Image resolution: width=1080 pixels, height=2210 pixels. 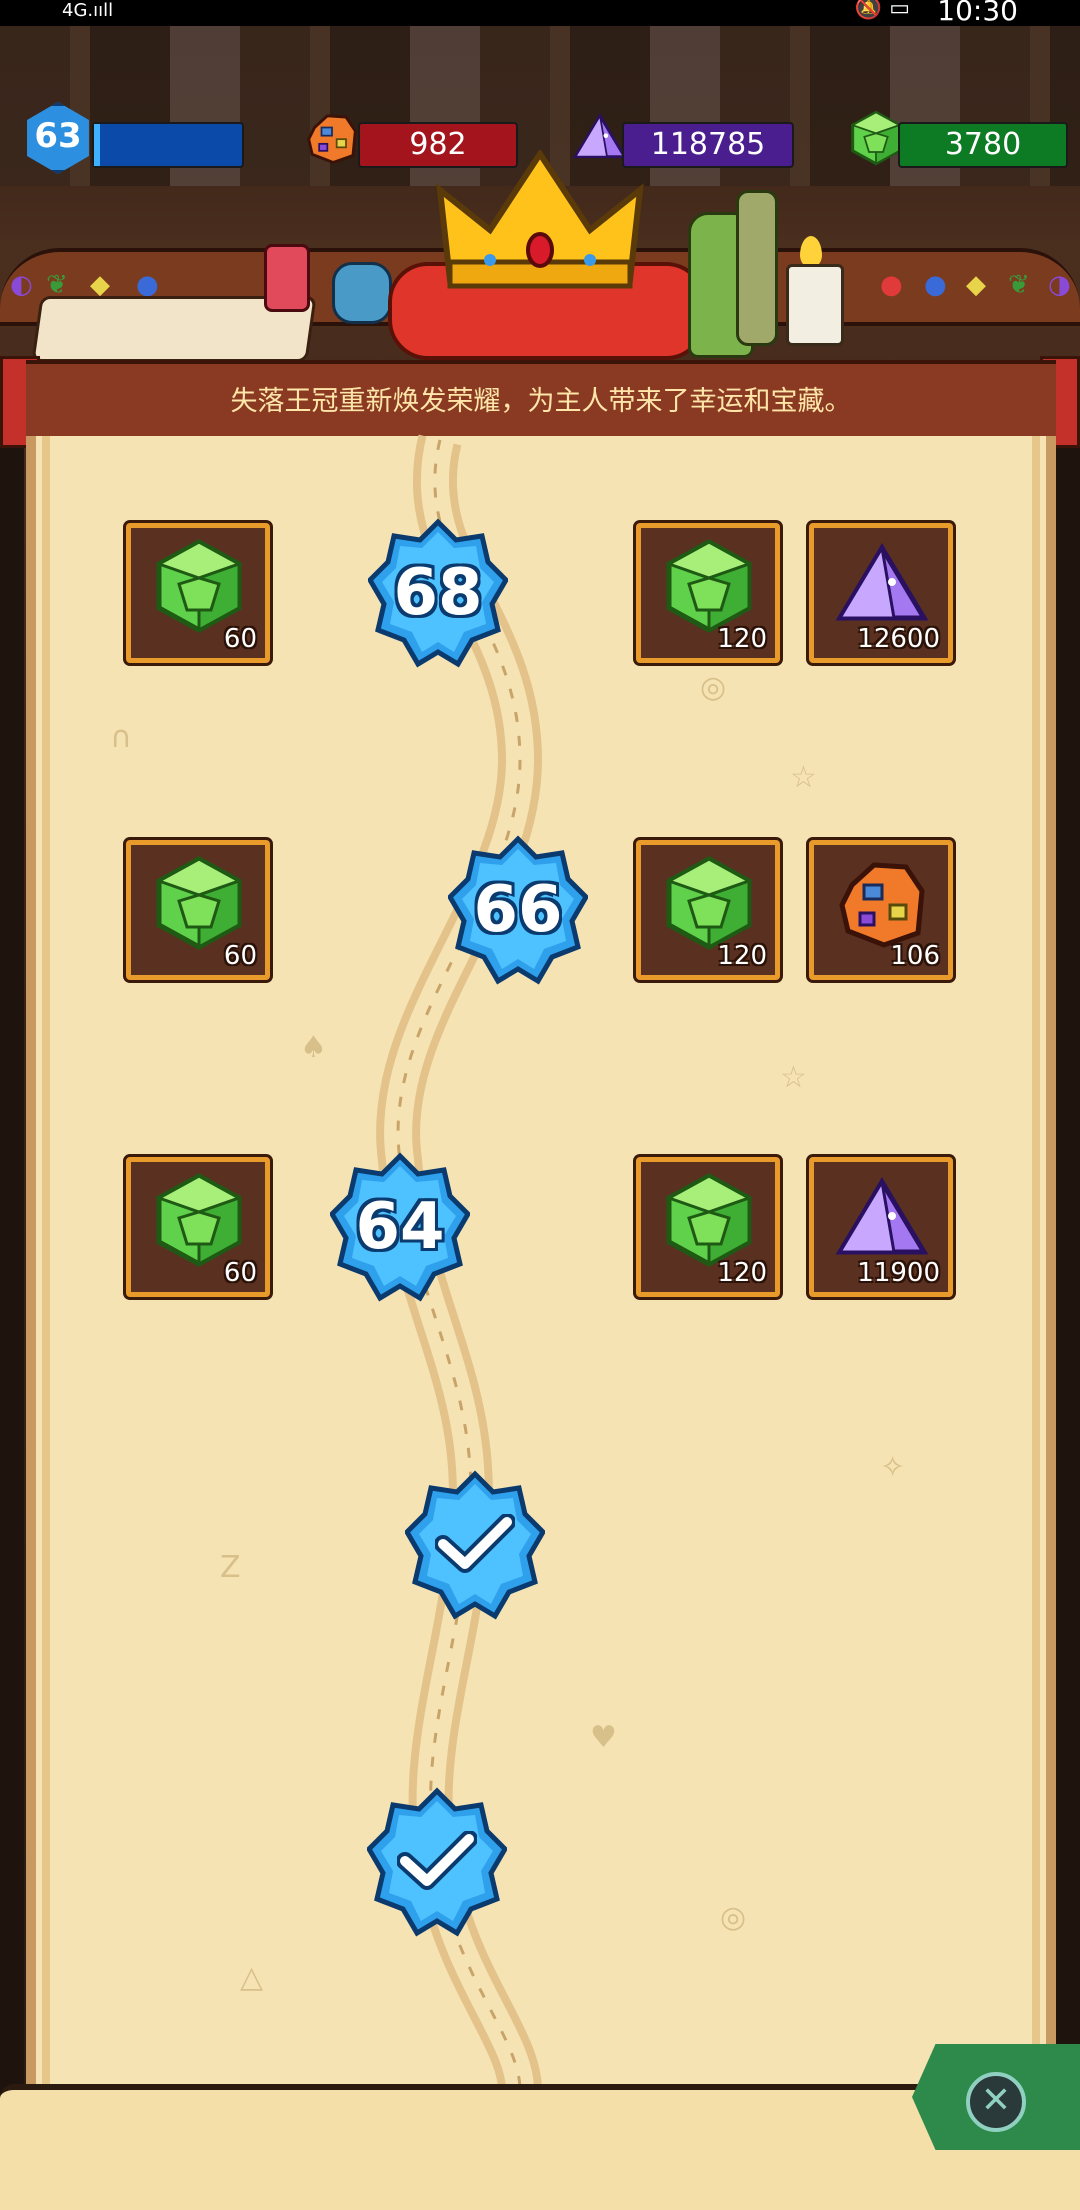 What do you see at coordinates (898, 639) in the screenshot?
I see `reward-amount: 12600` at bounding box center [898, 639].